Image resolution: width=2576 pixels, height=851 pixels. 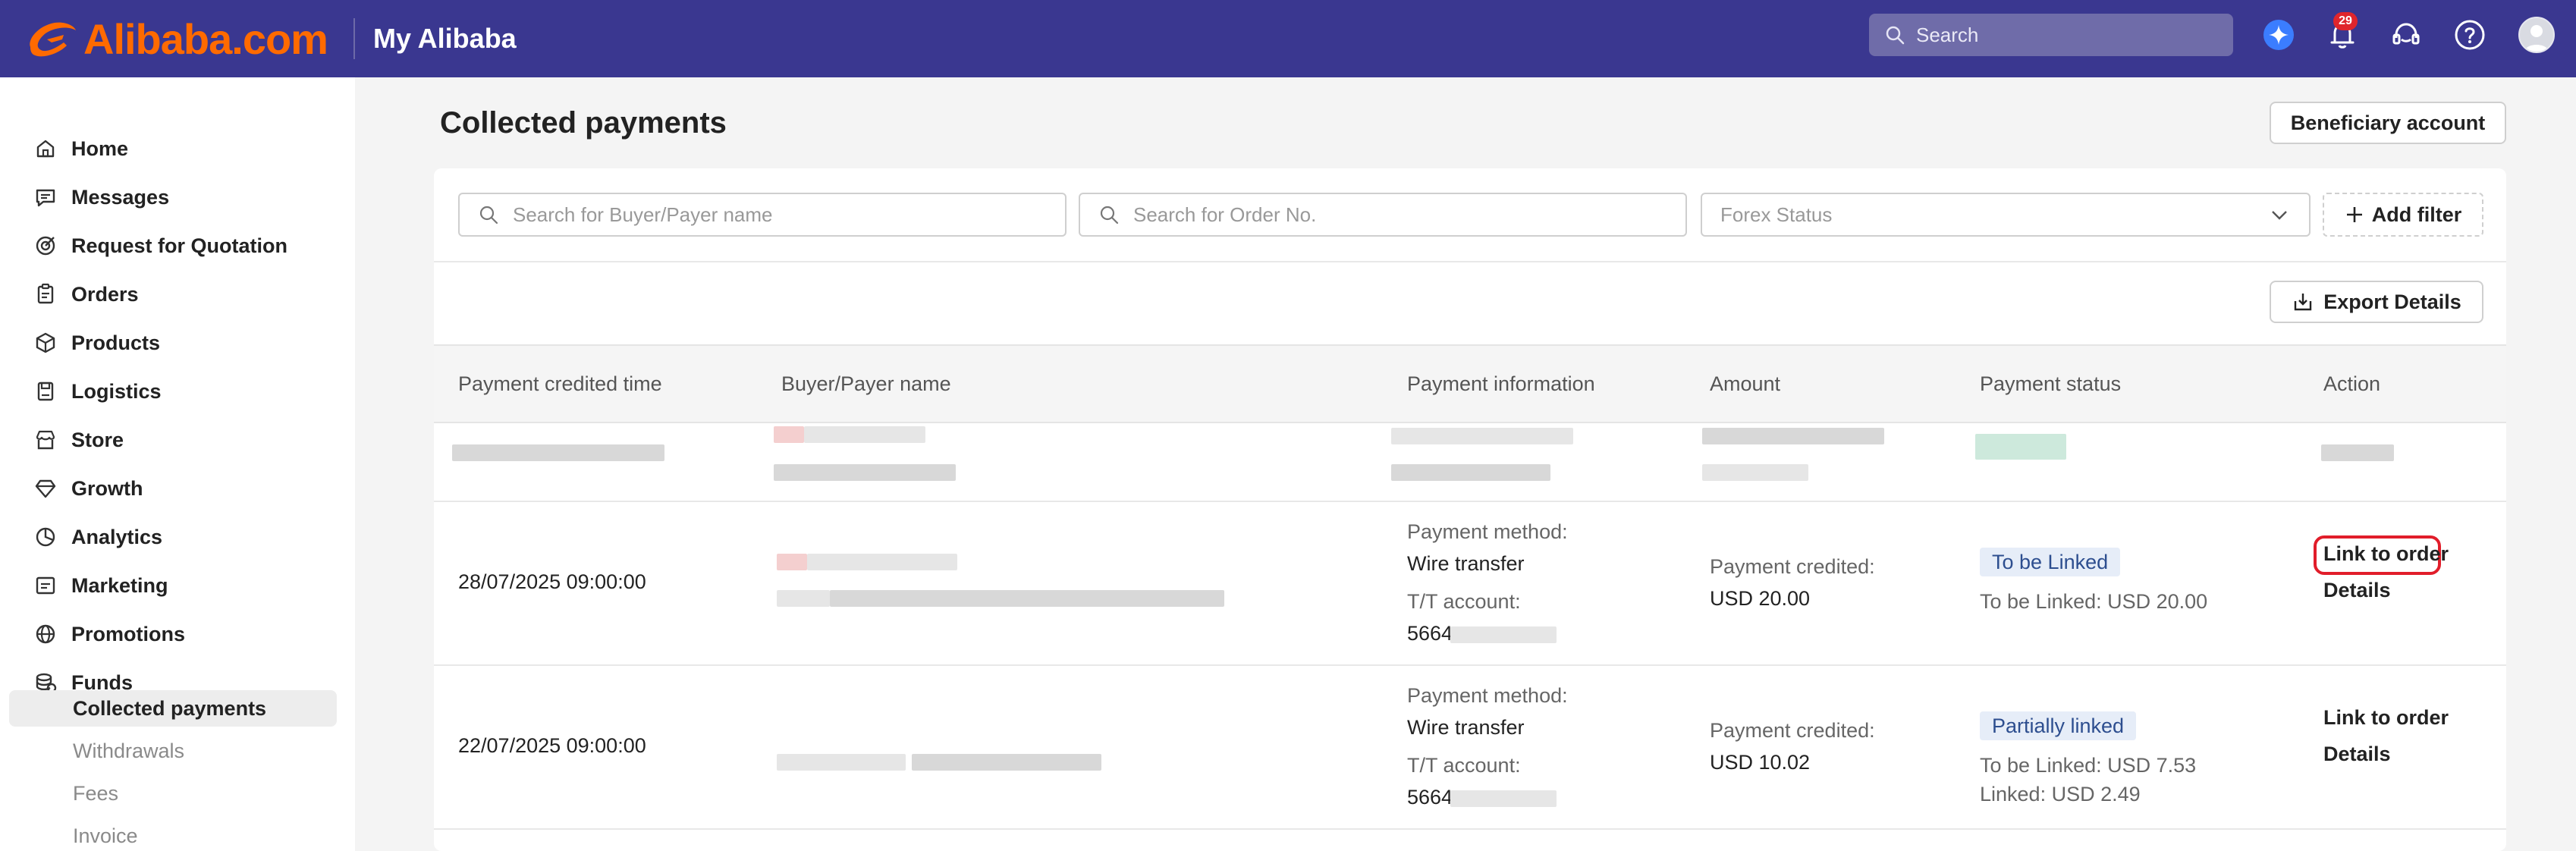 What do you see at coordinates (80, 148) in the screenshot?
I see `sidebar-item-home: Home` at bounding box center [80, 148].